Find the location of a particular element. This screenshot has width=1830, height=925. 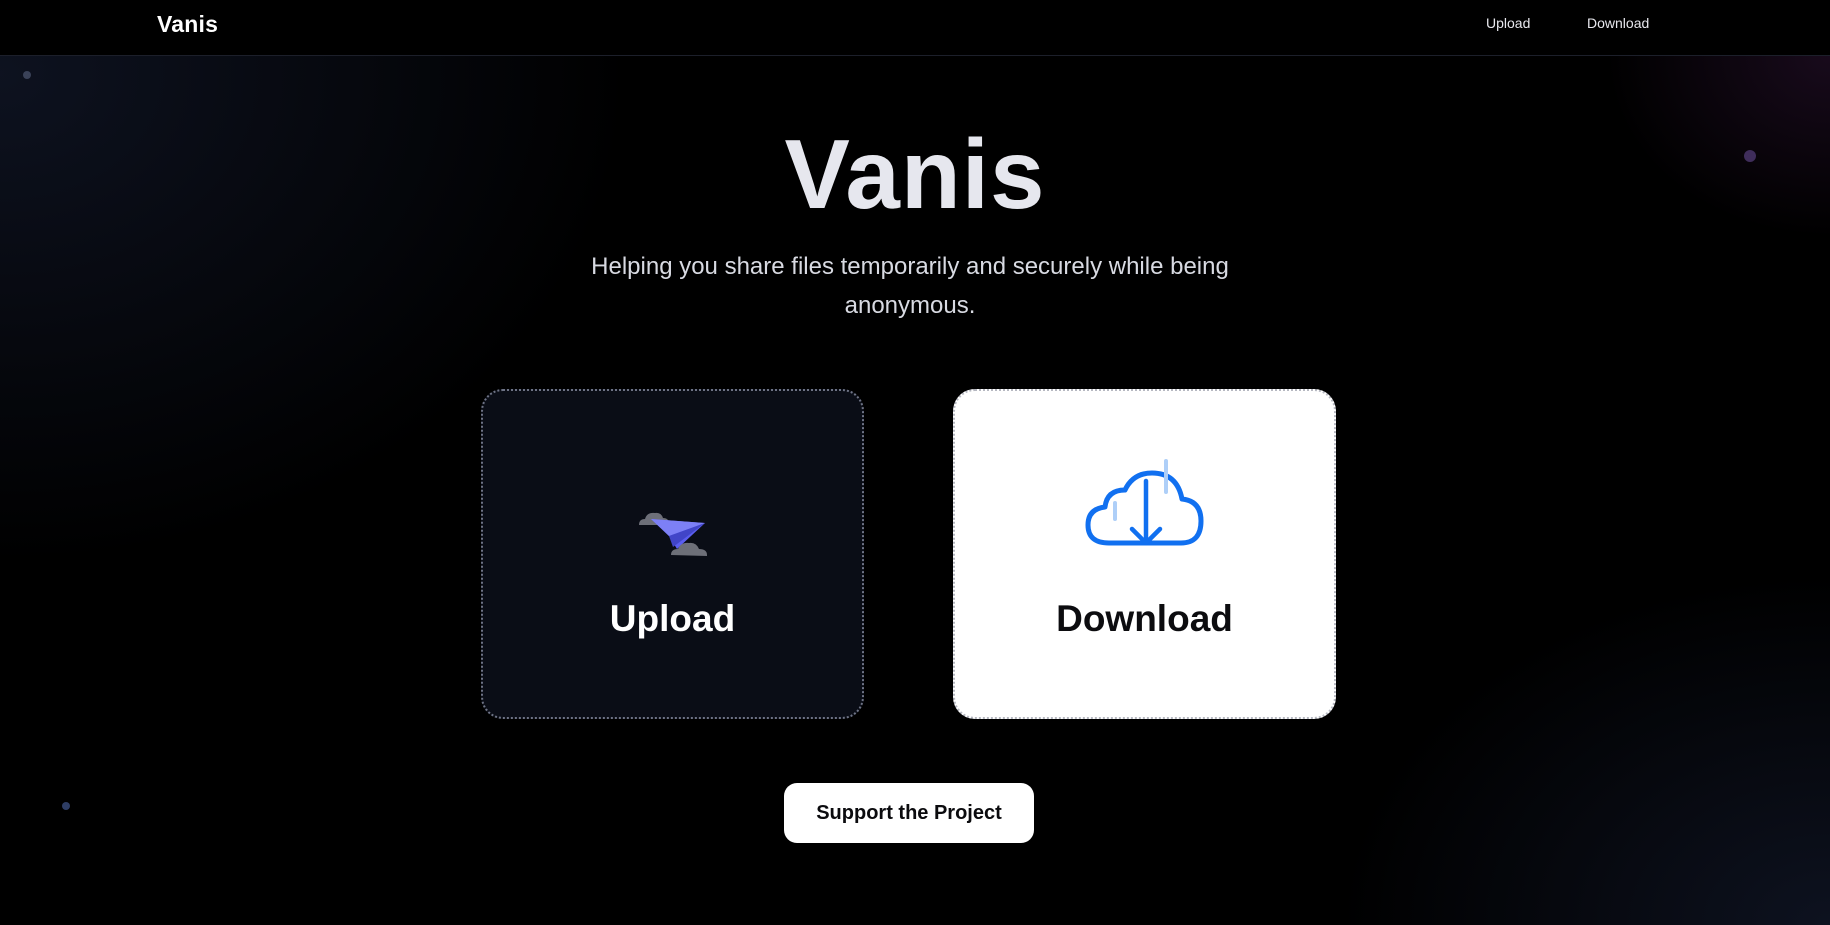

paper-plane-icon is located at coordinates (673, 535).